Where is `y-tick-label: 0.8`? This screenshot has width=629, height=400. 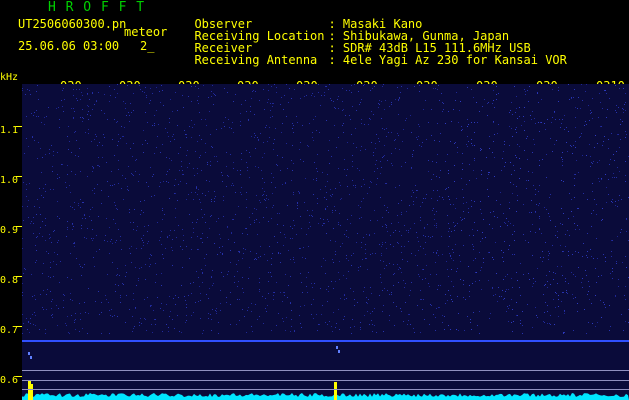 y-tick-label: 0.8 is located at coordinates (9, 280).